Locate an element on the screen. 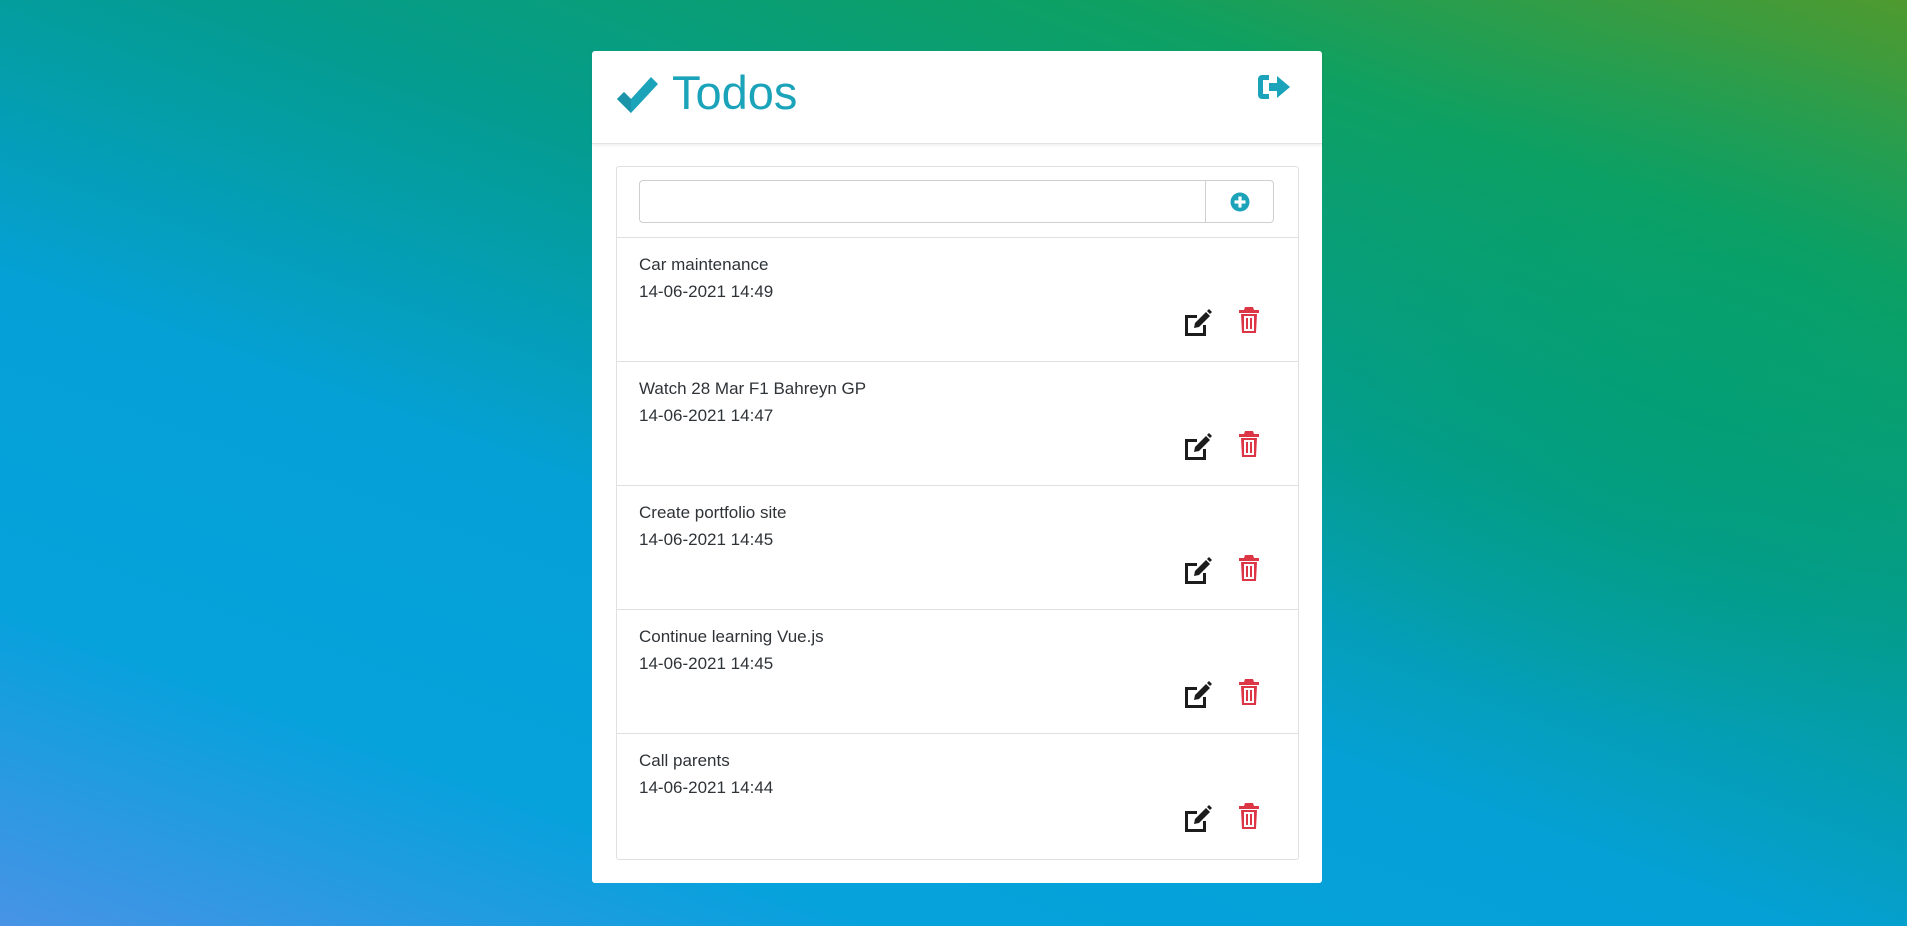 The width and height of the screenshot is (1907, 926). sign-out-icon is located at coordinates (1274, 87).